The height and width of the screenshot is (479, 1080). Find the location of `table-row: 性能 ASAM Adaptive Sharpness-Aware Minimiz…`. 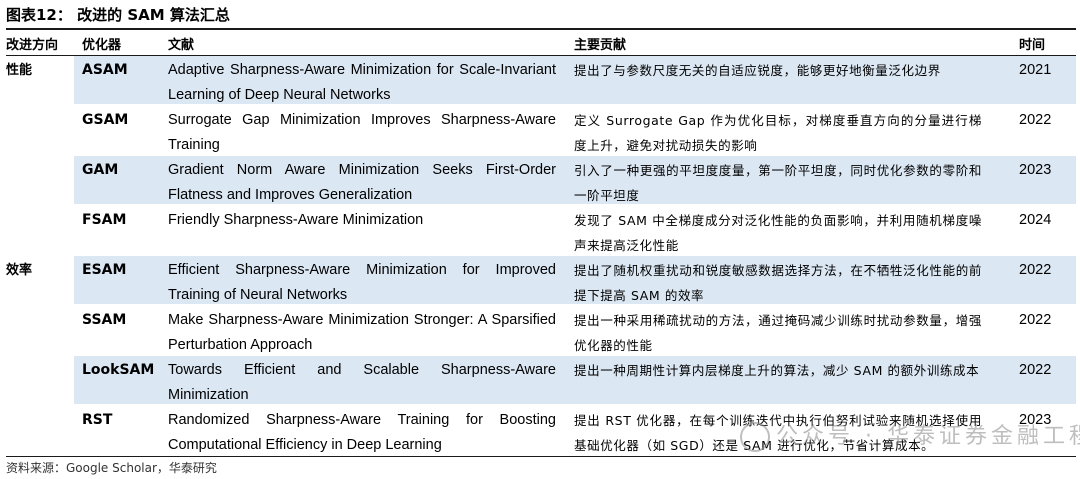

table-row: 性能 ASAM Adaptive Sharpness-Aware Minimiz… is located at coordinates (541, 80).